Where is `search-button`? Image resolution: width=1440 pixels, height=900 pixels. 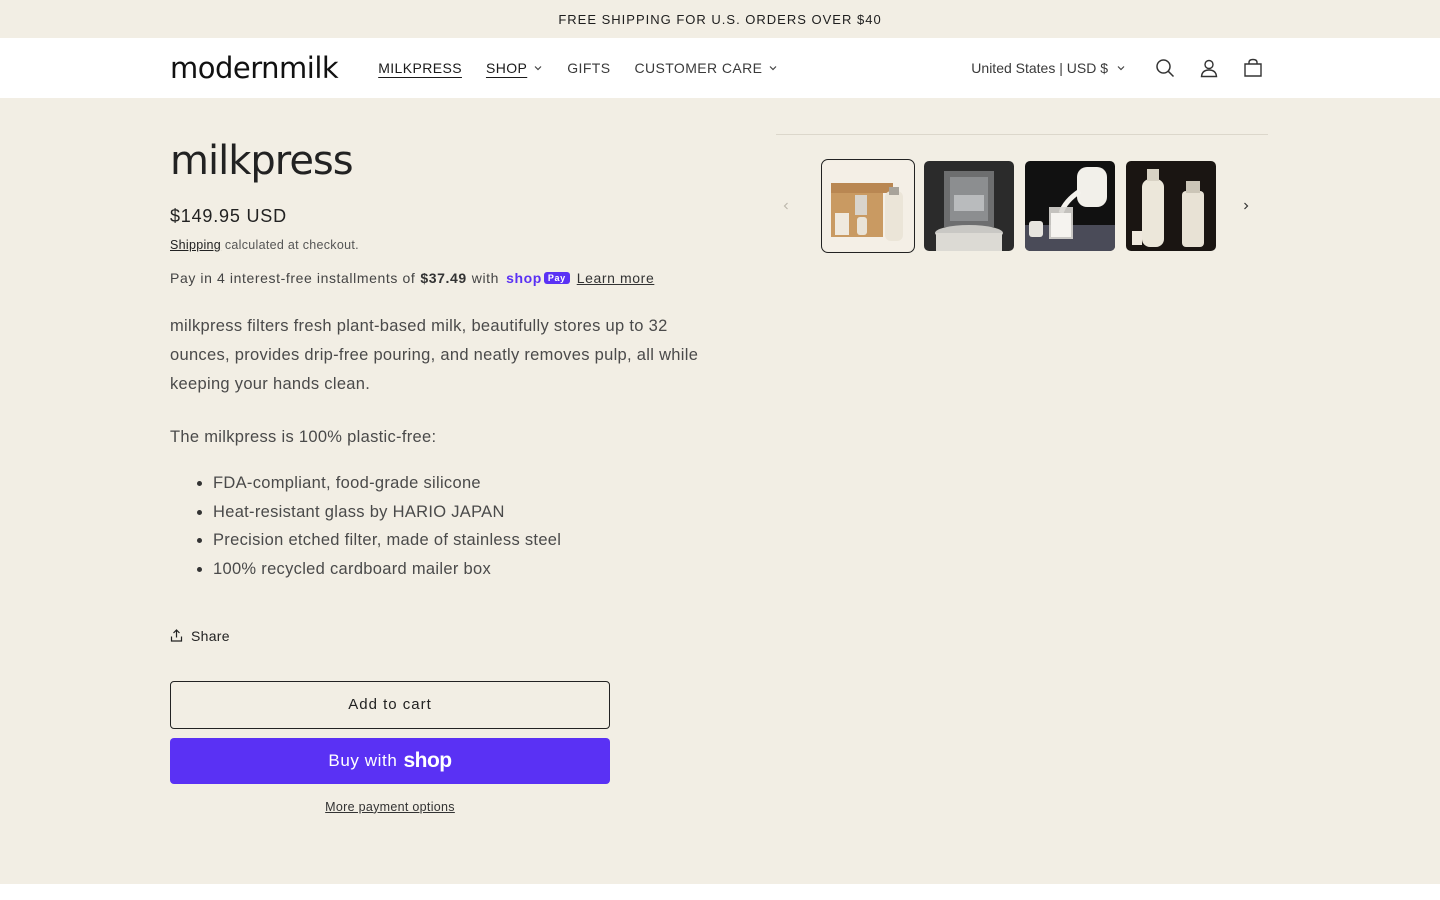
search-button is located at coordinates (1165, 68).